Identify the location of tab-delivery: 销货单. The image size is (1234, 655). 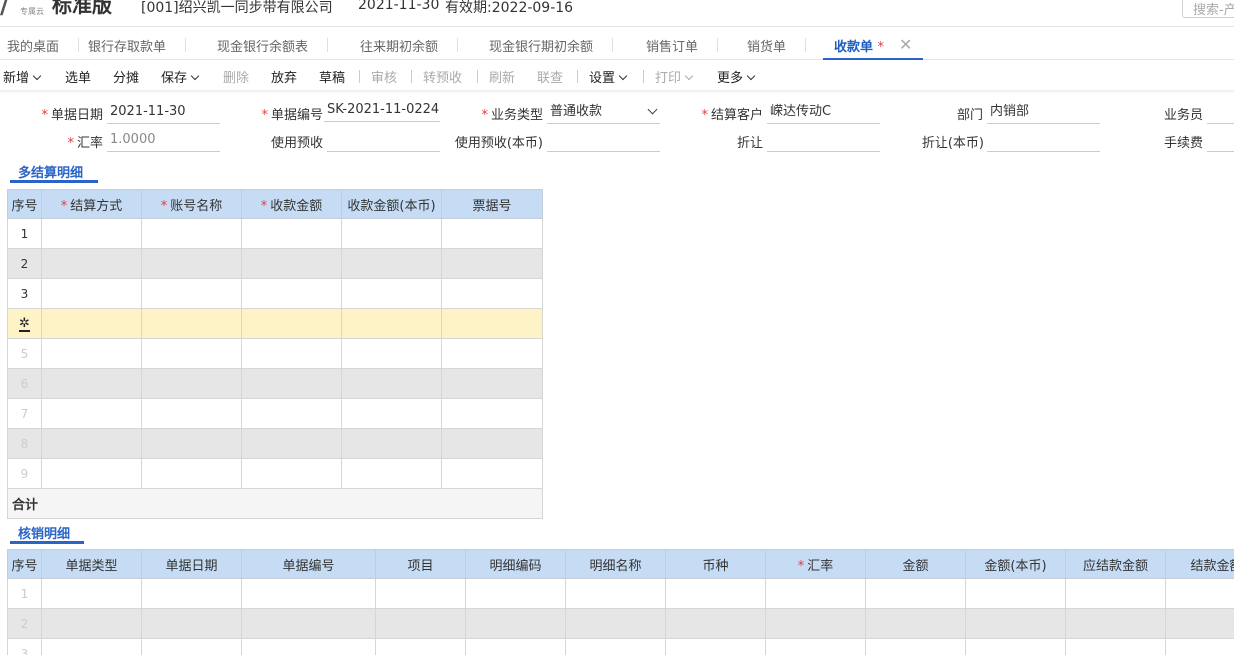
(777, 48).